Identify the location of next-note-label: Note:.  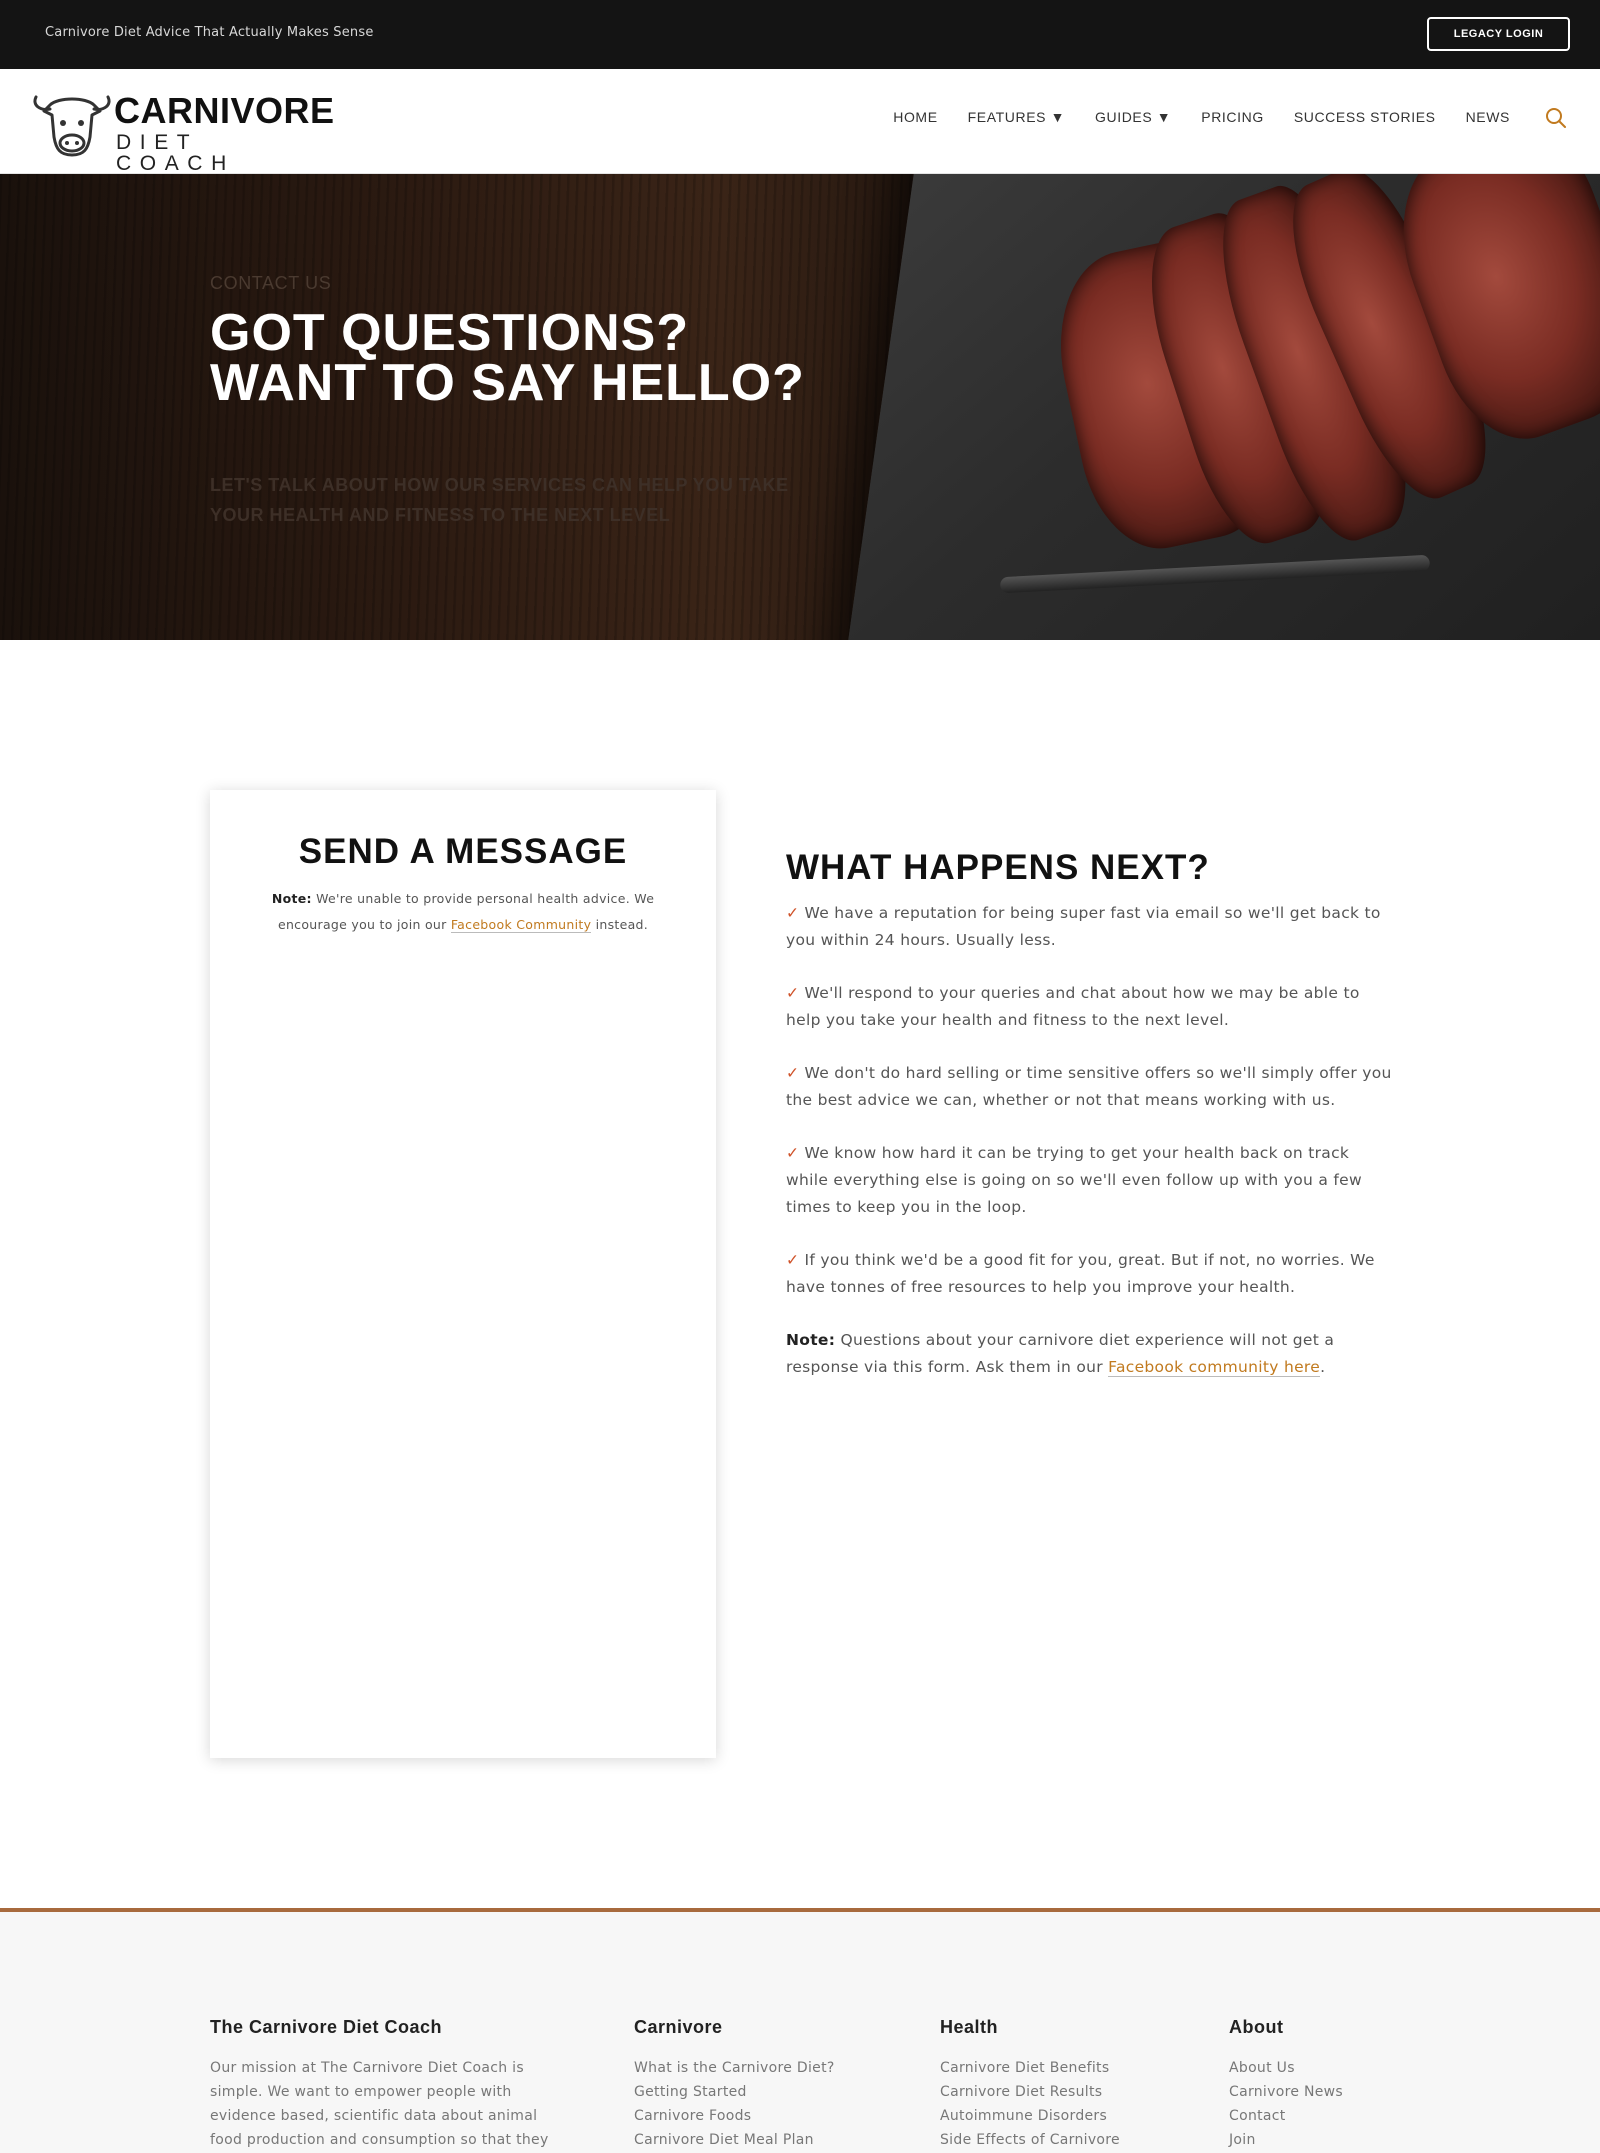
(811, 1340).